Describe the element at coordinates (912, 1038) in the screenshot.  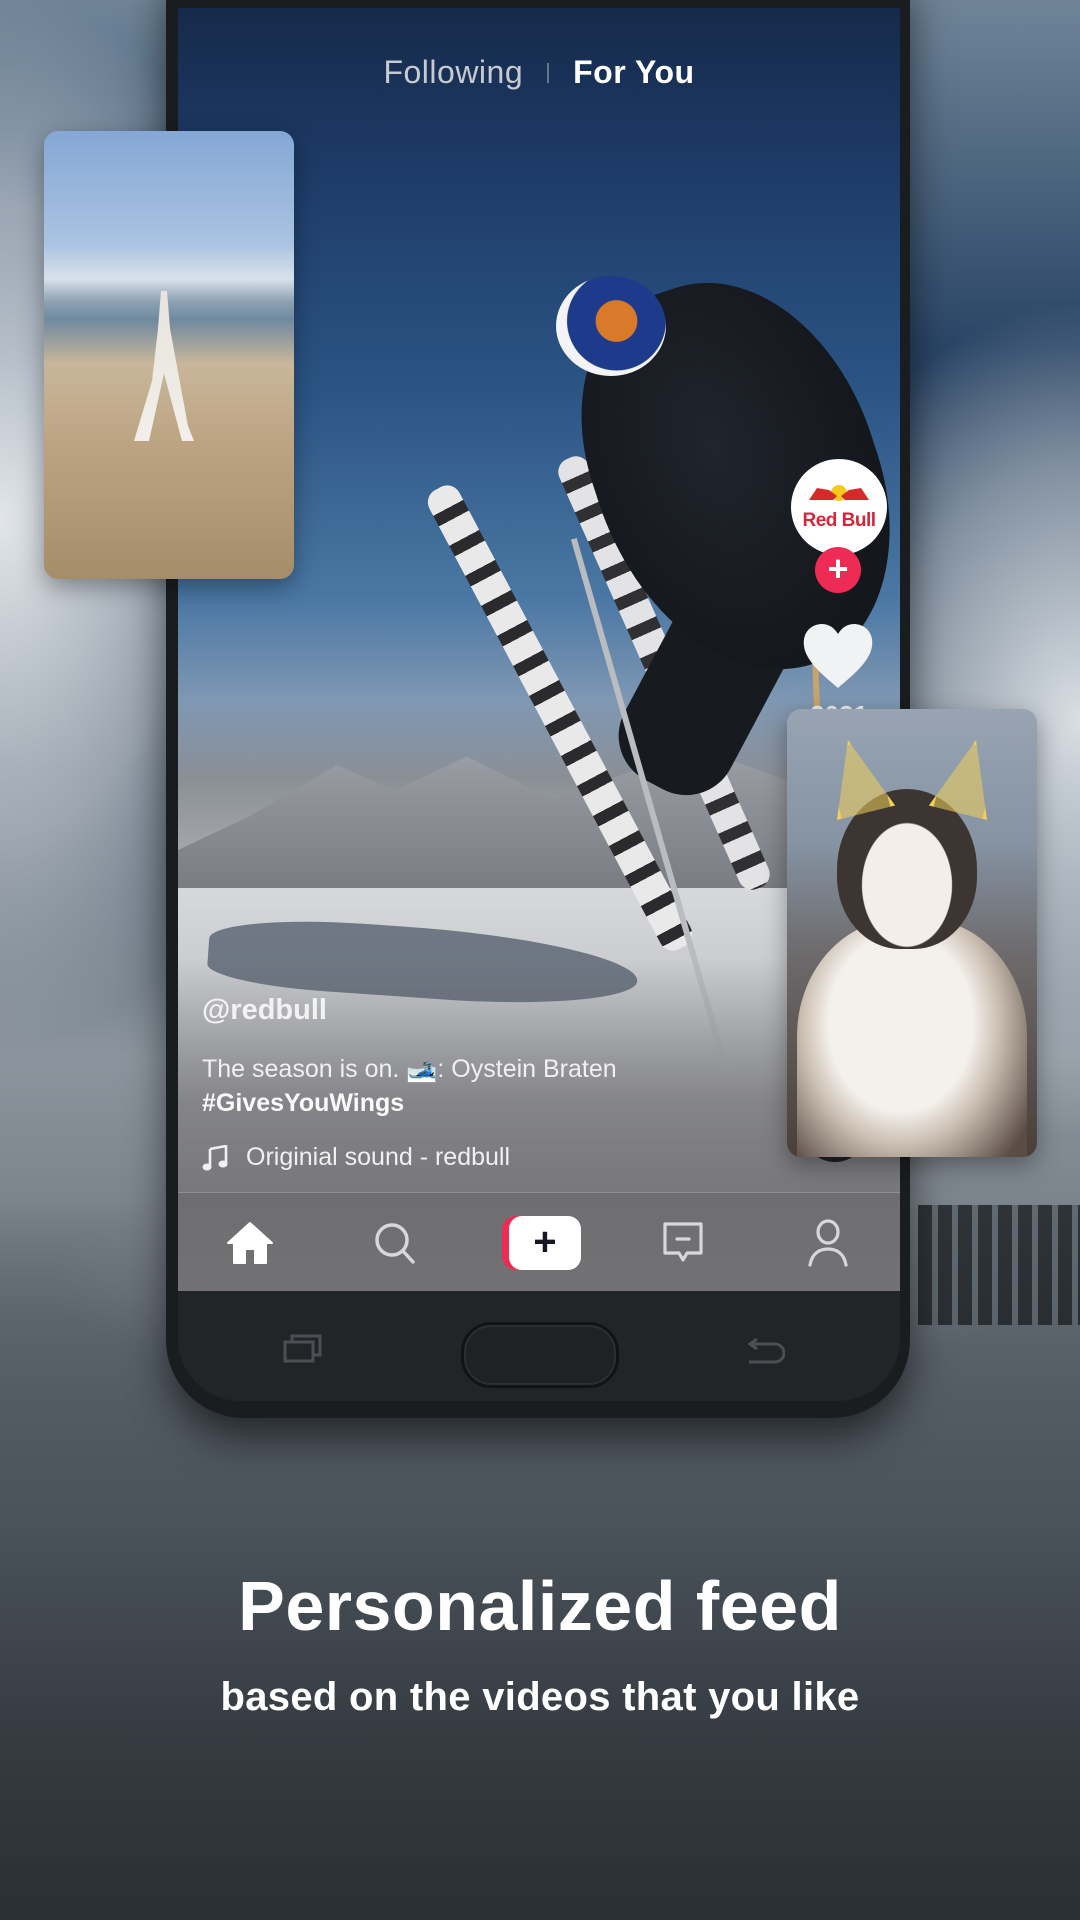
I see `preview-cat-body` at that location.